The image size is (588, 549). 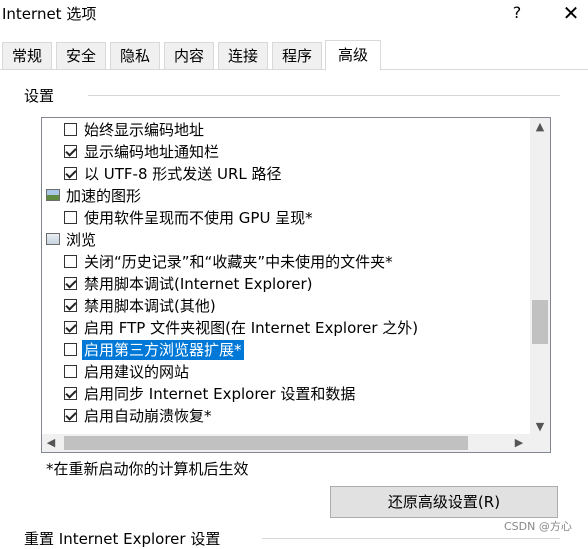 What do you see at coordinates (251, 328) in the screenshot?
I see `setting-label: 启用 FTP 文件夹视图(在 Internet Explorer 之外)` at bounding box center [251, 328].